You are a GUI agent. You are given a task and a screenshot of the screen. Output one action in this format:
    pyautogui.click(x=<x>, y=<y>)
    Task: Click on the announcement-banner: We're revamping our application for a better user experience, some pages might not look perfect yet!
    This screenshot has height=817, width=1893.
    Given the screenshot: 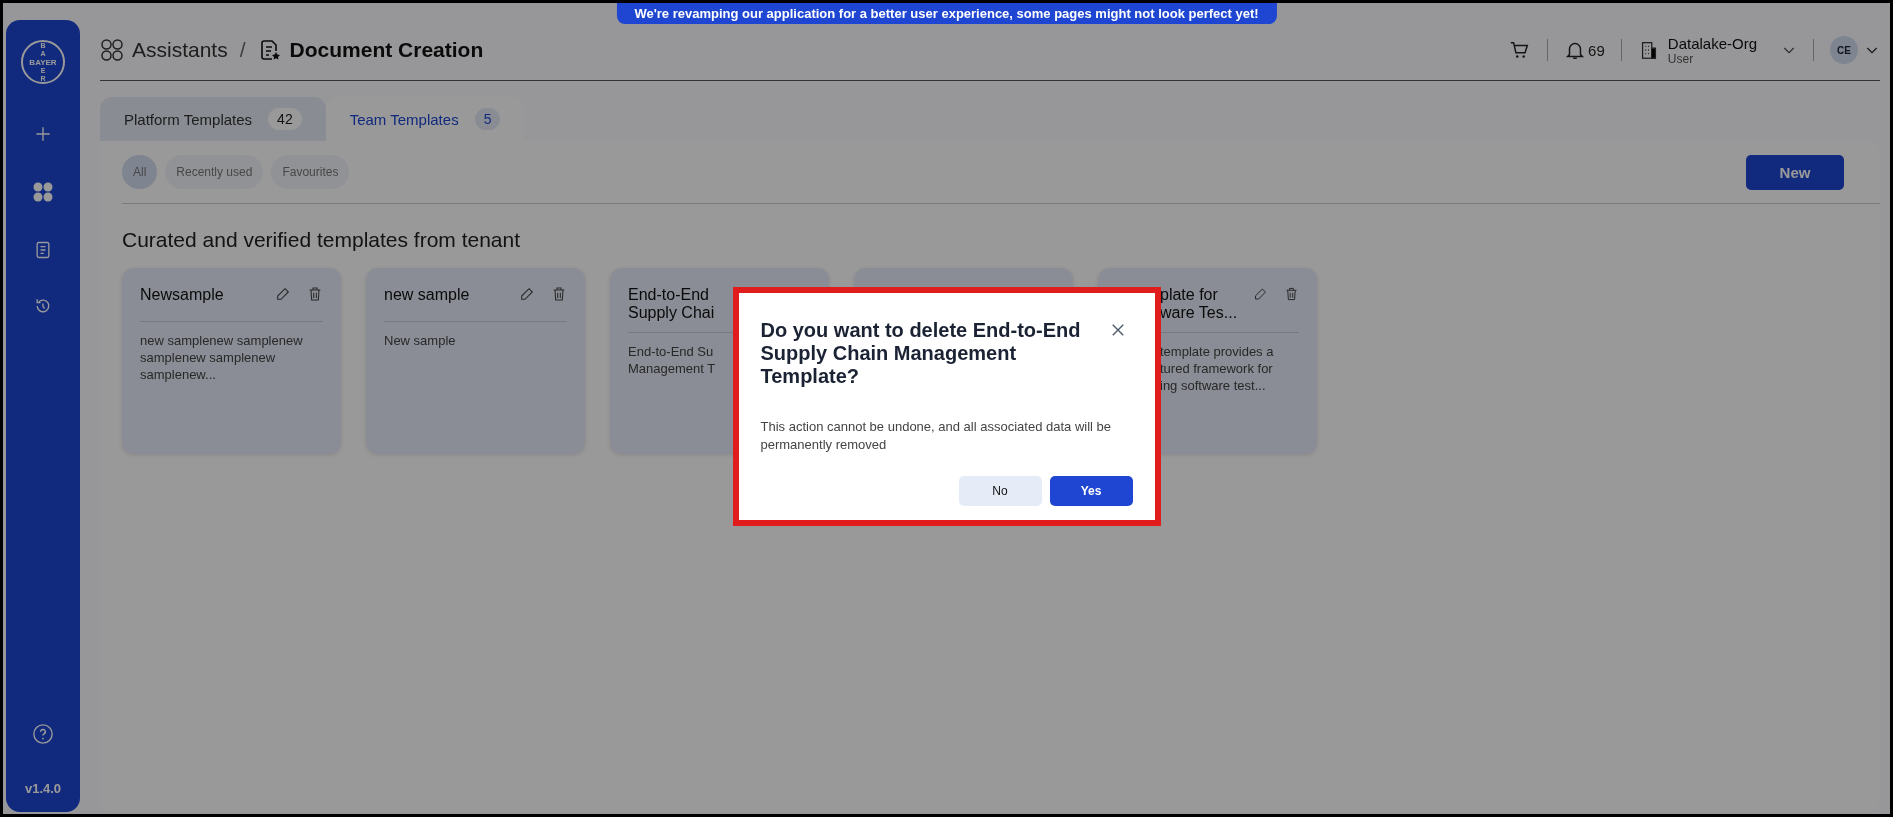 What is the action you would take?
    pyautogui.click(x=946, y=13)
    